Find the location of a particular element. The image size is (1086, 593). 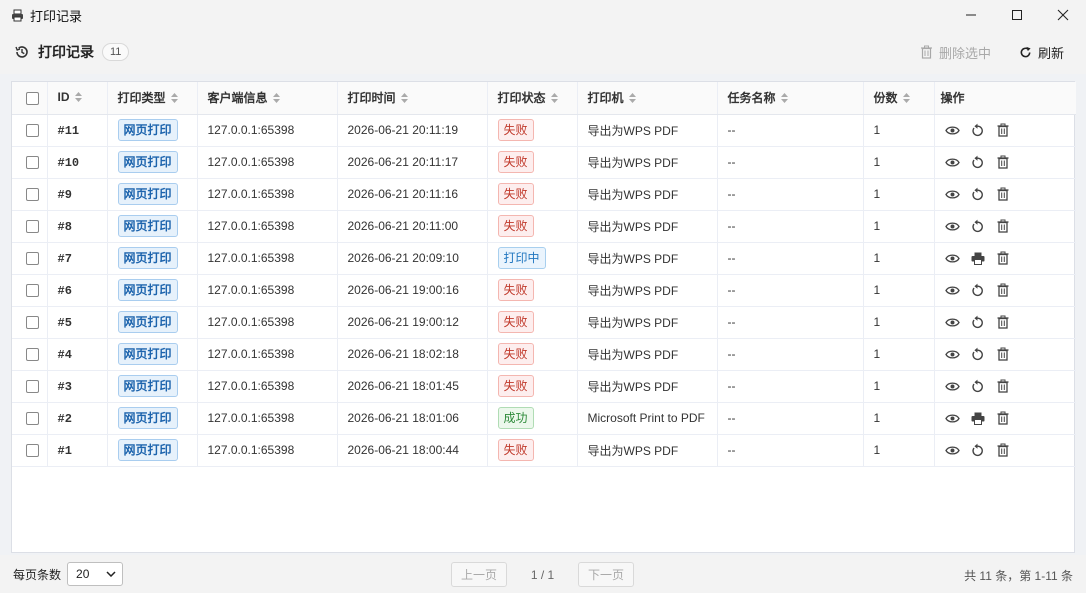

next-page-button: 下一页 is located at coordinates (606, 574).